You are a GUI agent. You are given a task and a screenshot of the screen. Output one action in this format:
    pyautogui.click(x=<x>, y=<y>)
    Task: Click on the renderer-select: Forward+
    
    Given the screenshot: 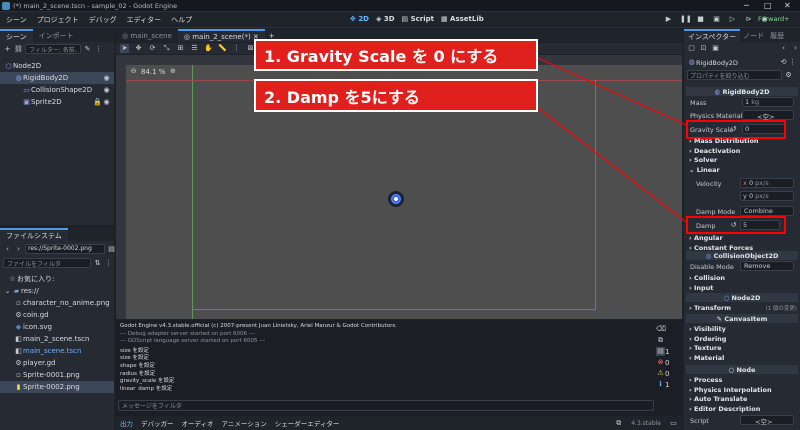 What is the action you would take?
    pyautogui.click(x=774, y=19)
    